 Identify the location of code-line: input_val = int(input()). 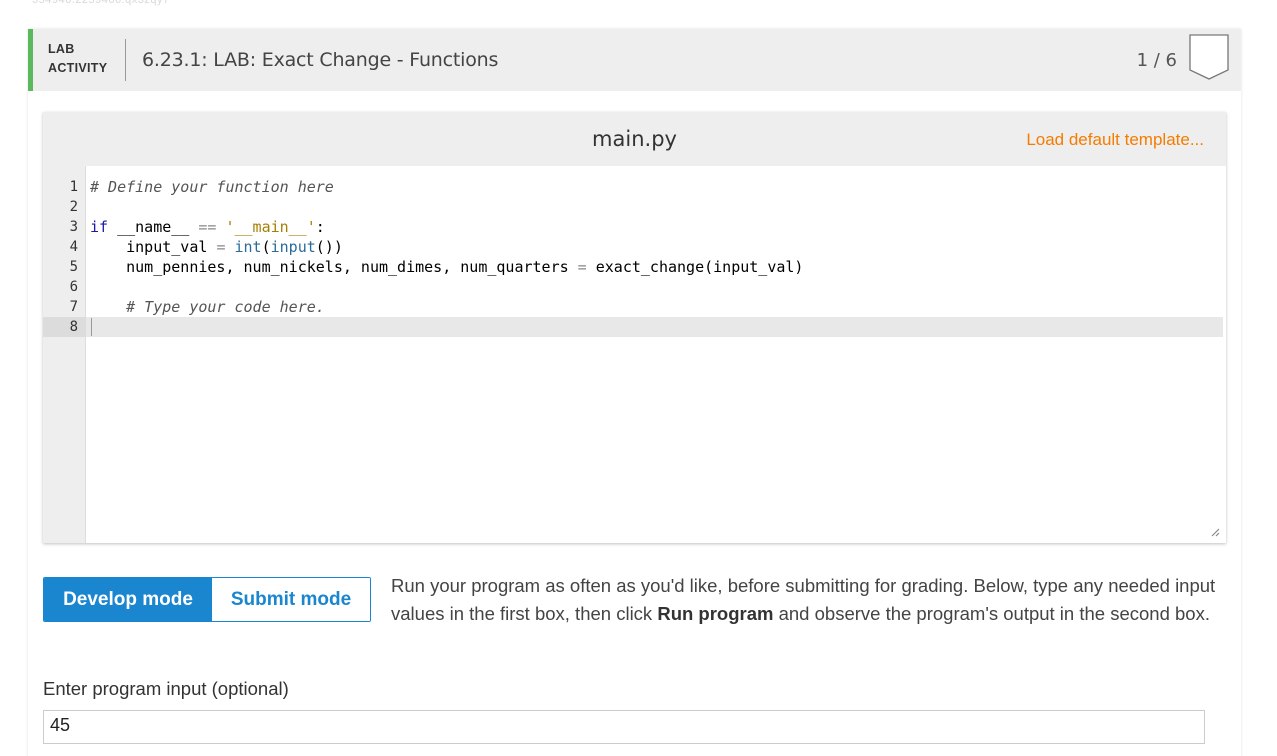
(216, 247).